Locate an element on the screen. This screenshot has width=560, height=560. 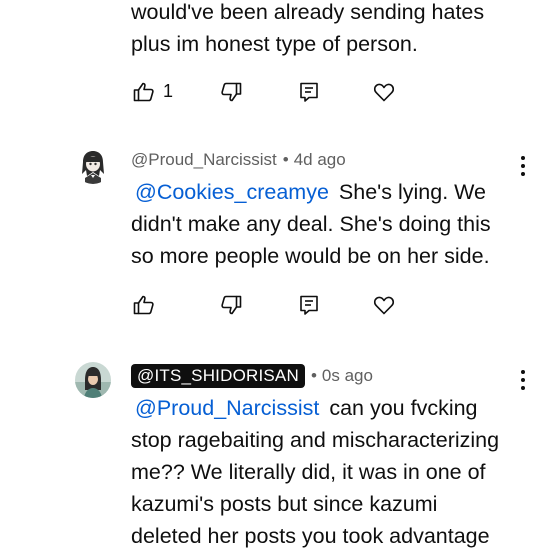
comment-meta: @Proud_Narcissist • 4d ago is located at coordinates (238, 160).